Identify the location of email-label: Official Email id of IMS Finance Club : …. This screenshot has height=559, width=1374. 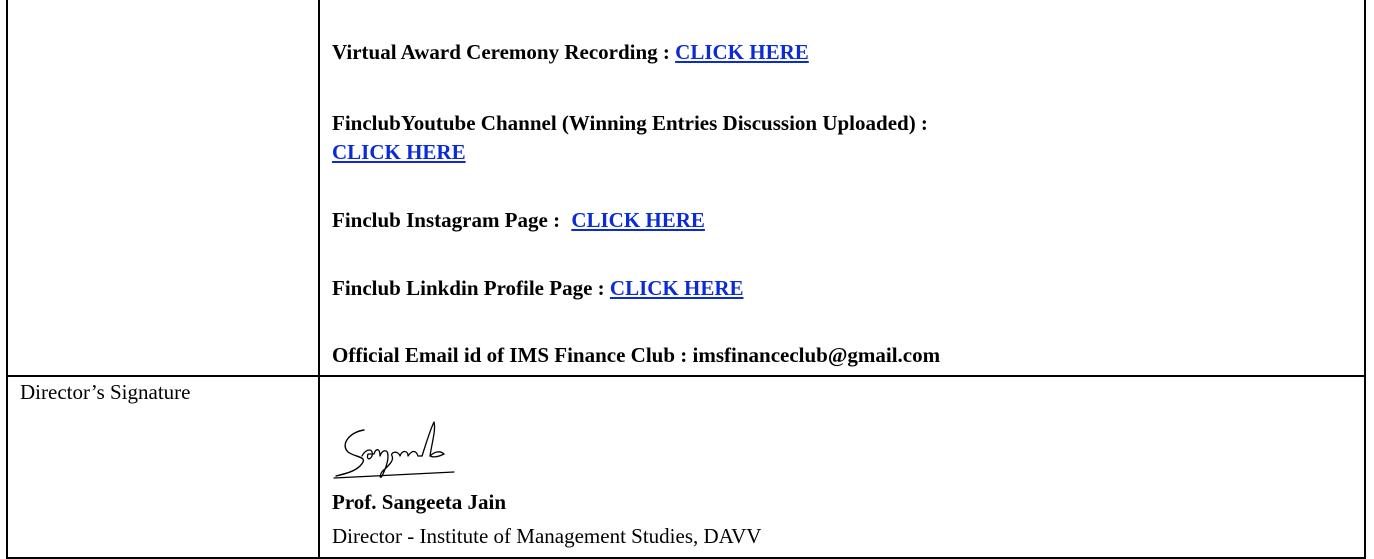
(636, 355).